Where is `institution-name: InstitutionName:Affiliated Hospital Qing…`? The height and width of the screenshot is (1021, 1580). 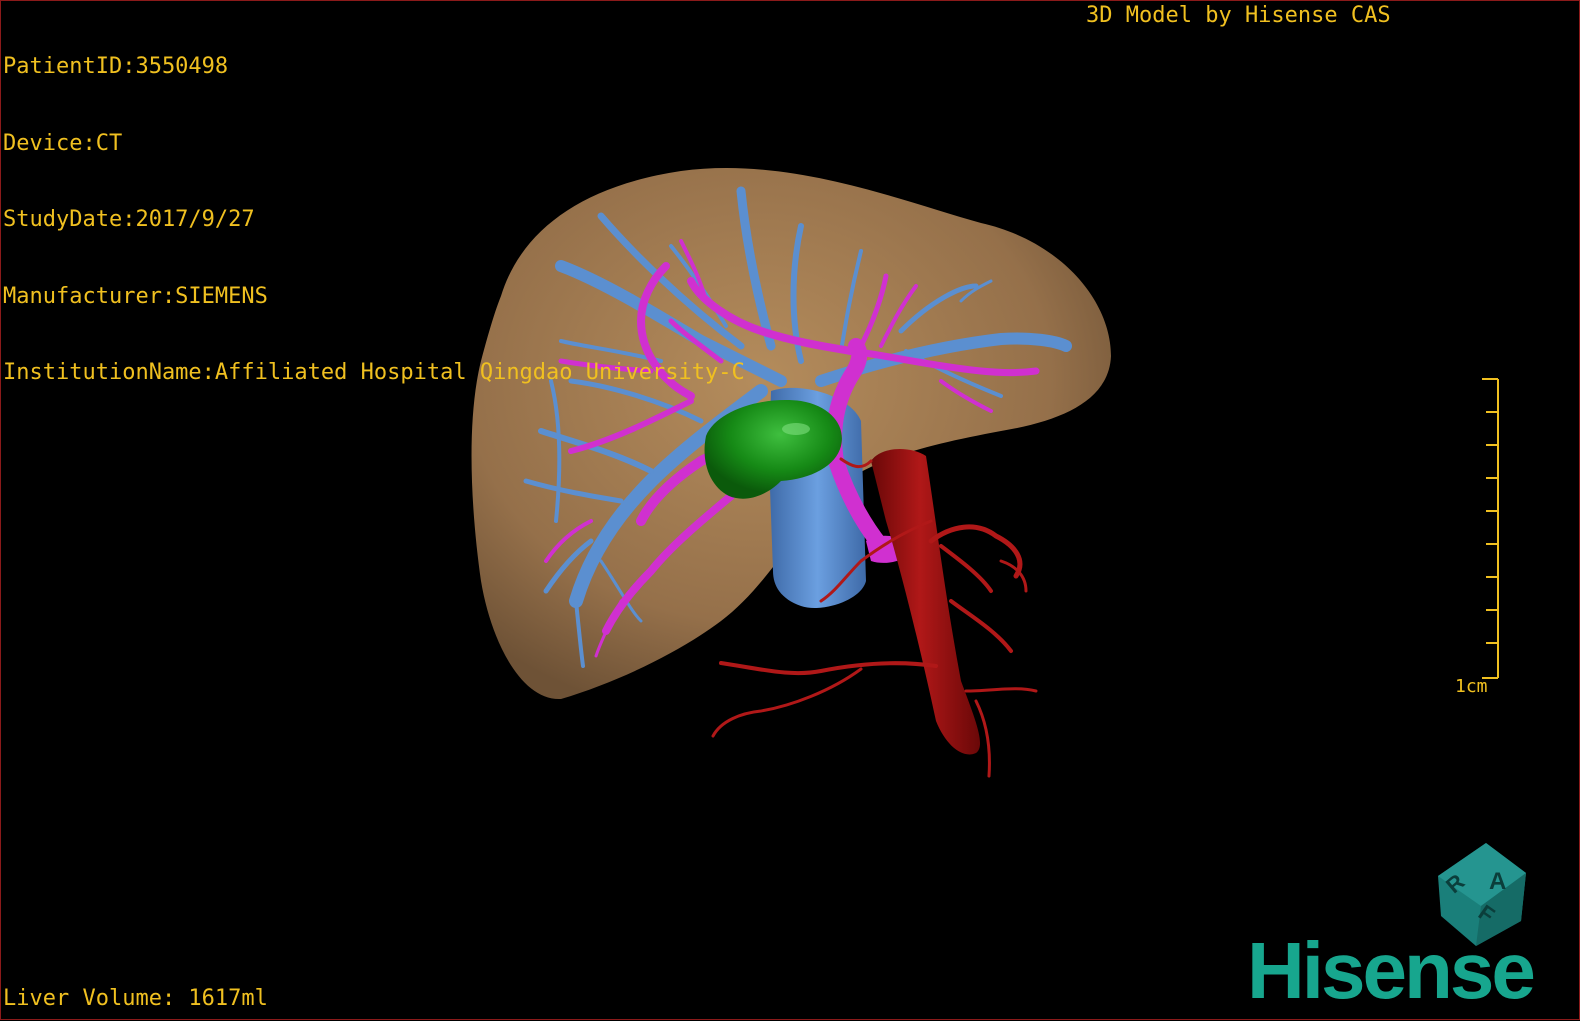 institution-name: InstitutionName:Affiliated Hospital Qing… is located at coordinates (374, 372).